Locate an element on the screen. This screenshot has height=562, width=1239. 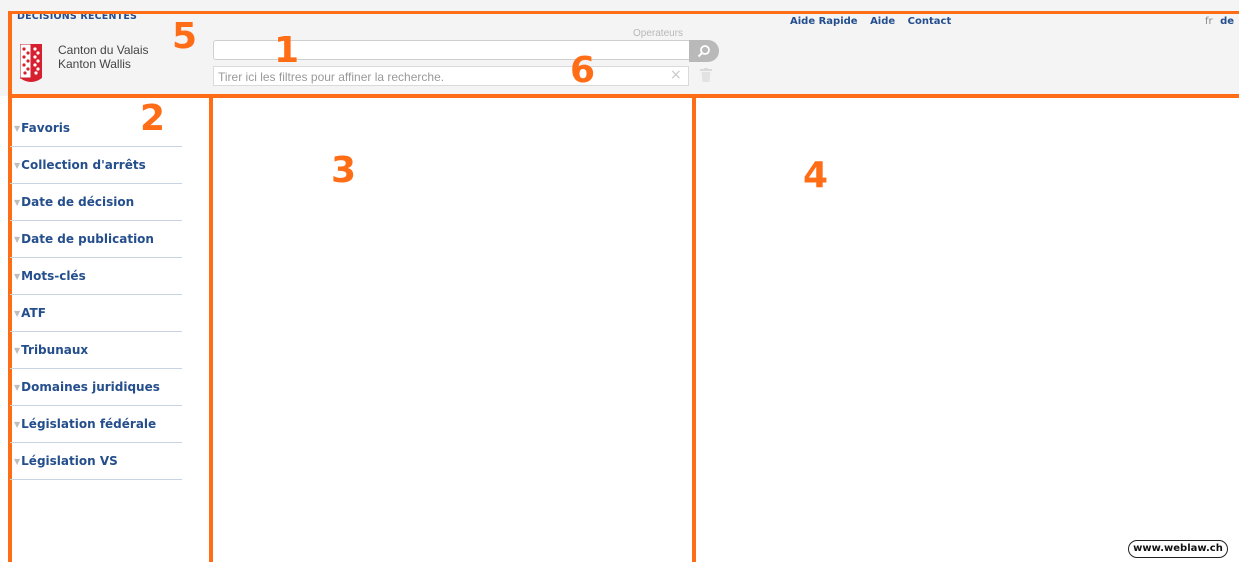
search-icon is located at coordinates (703, 51).